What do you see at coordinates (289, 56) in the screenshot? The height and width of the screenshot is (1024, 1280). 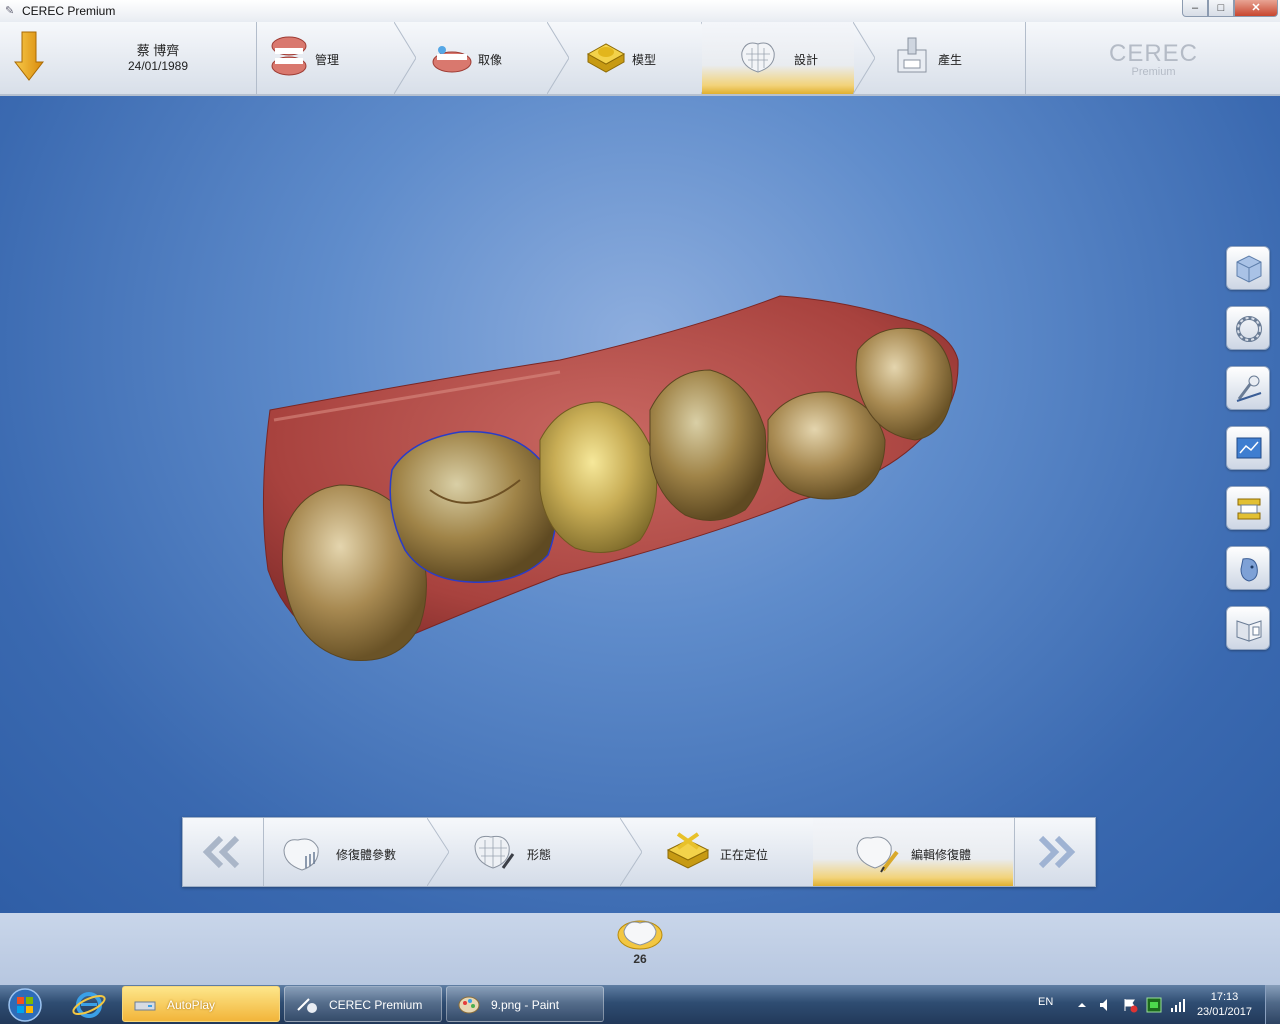 I see `jaw-icon` at bounding box center [289, 56].